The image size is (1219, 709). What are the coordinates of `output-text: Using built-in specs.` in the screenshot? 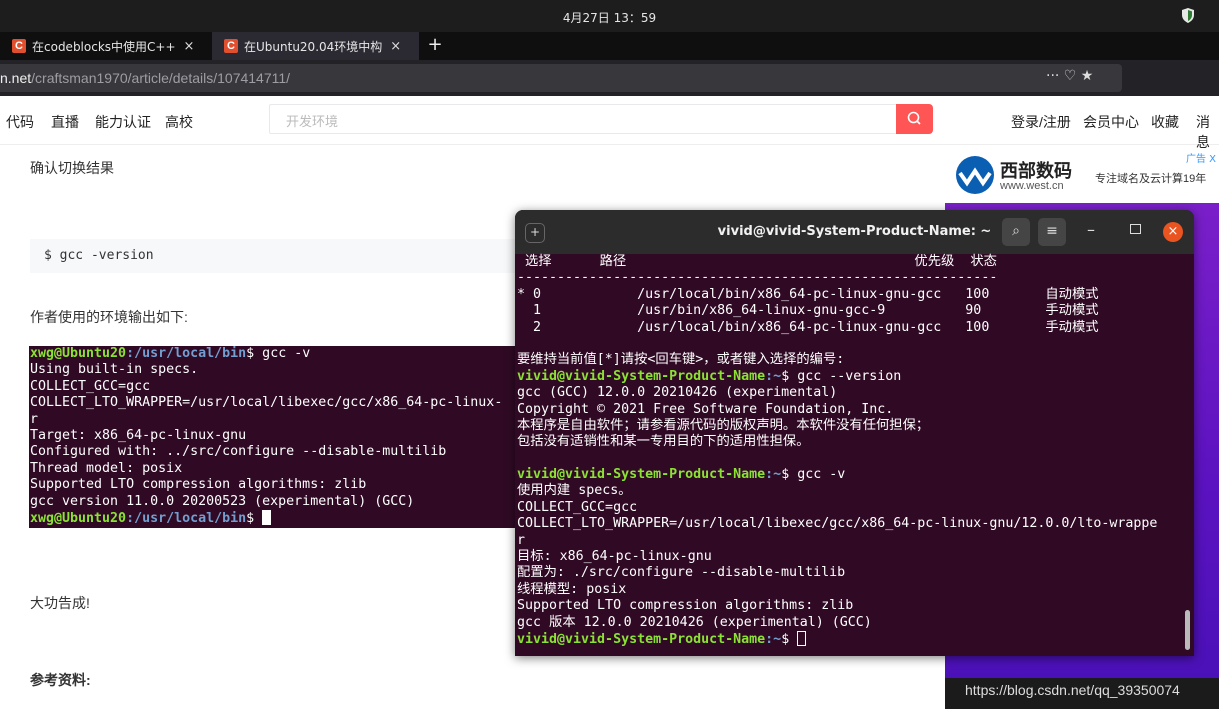 It's located at (114, 370).